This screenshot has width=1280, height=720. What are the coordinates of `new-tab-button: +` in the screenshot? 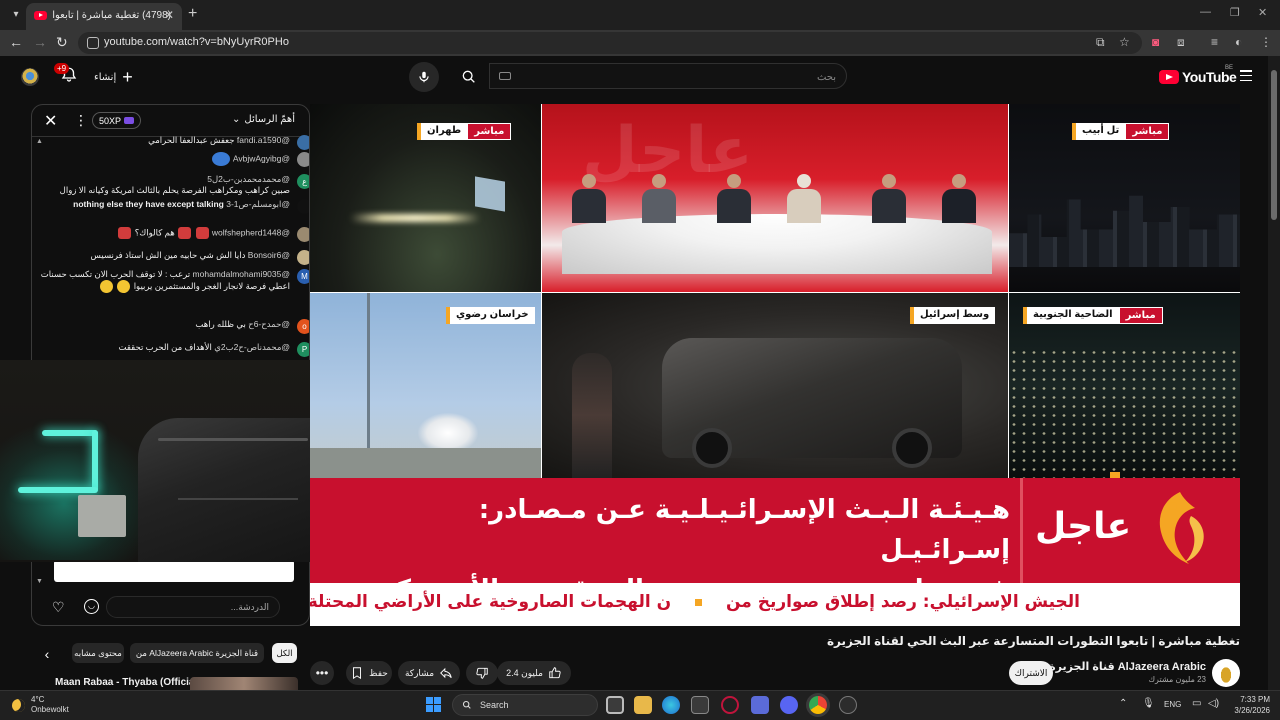 It's located at (192, 14).